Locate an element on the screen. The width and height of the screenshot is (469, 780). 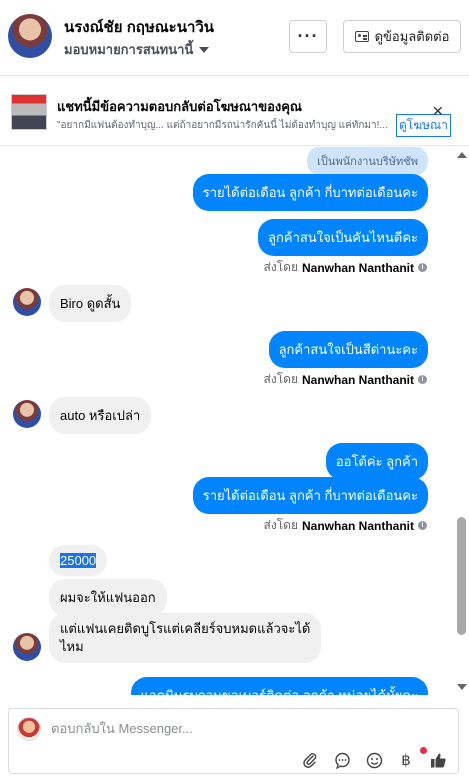
outgoing-message: ลูกค้าสนใจเป็นคันไหนดีคะ is located at coordinates (343, 237).